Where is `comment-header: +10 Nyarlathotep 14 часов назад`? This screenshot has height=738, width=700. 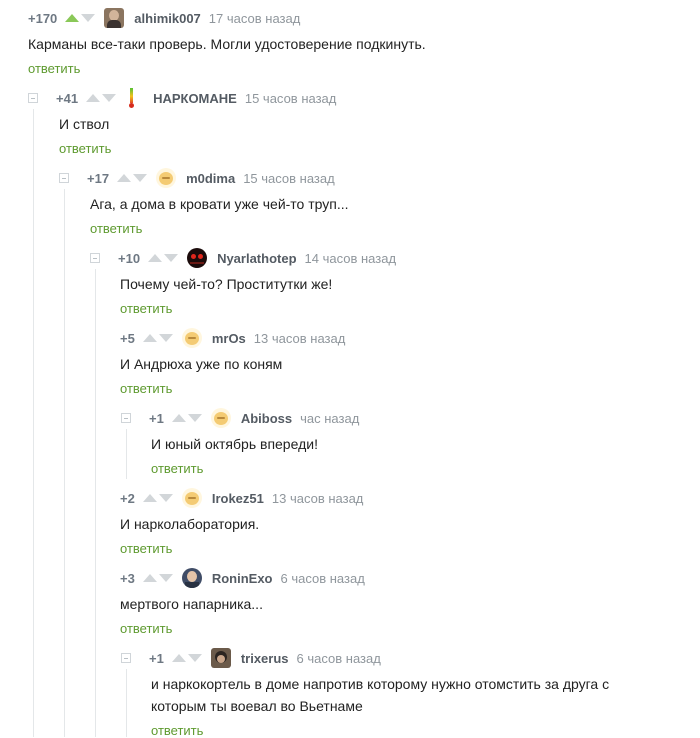
comment-header: +10 Nyarlathotep 14 часов назад is located at coordinates (243, 258).